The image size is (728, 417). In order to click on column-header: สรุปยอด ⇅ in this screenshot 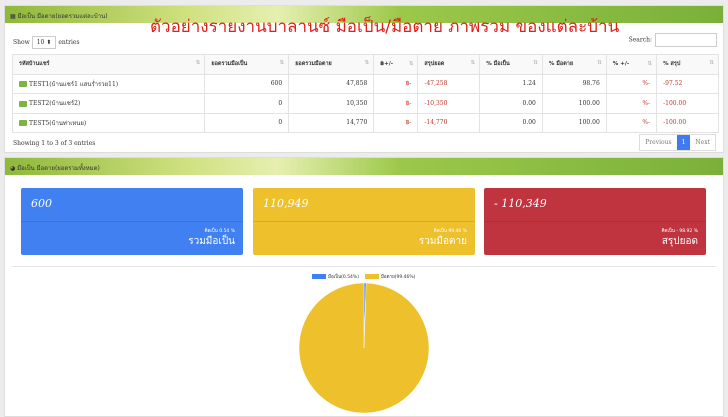, I will do `click(449, 64)`.